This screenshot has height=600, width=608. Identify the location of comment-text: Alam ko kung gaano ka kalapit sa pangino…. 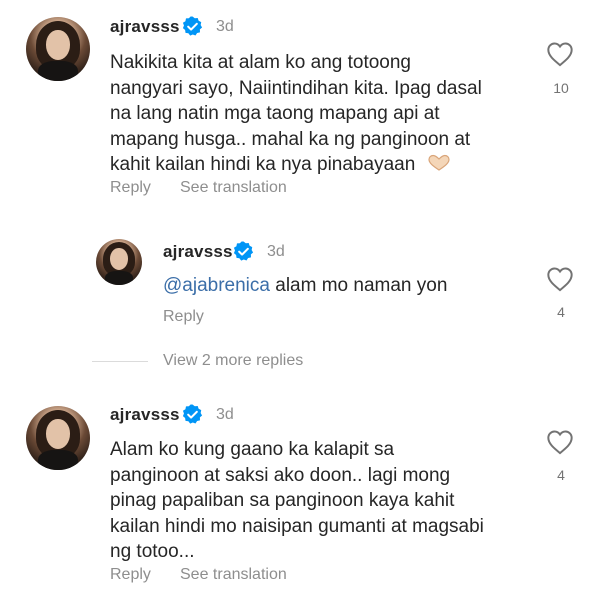
(297, 500).